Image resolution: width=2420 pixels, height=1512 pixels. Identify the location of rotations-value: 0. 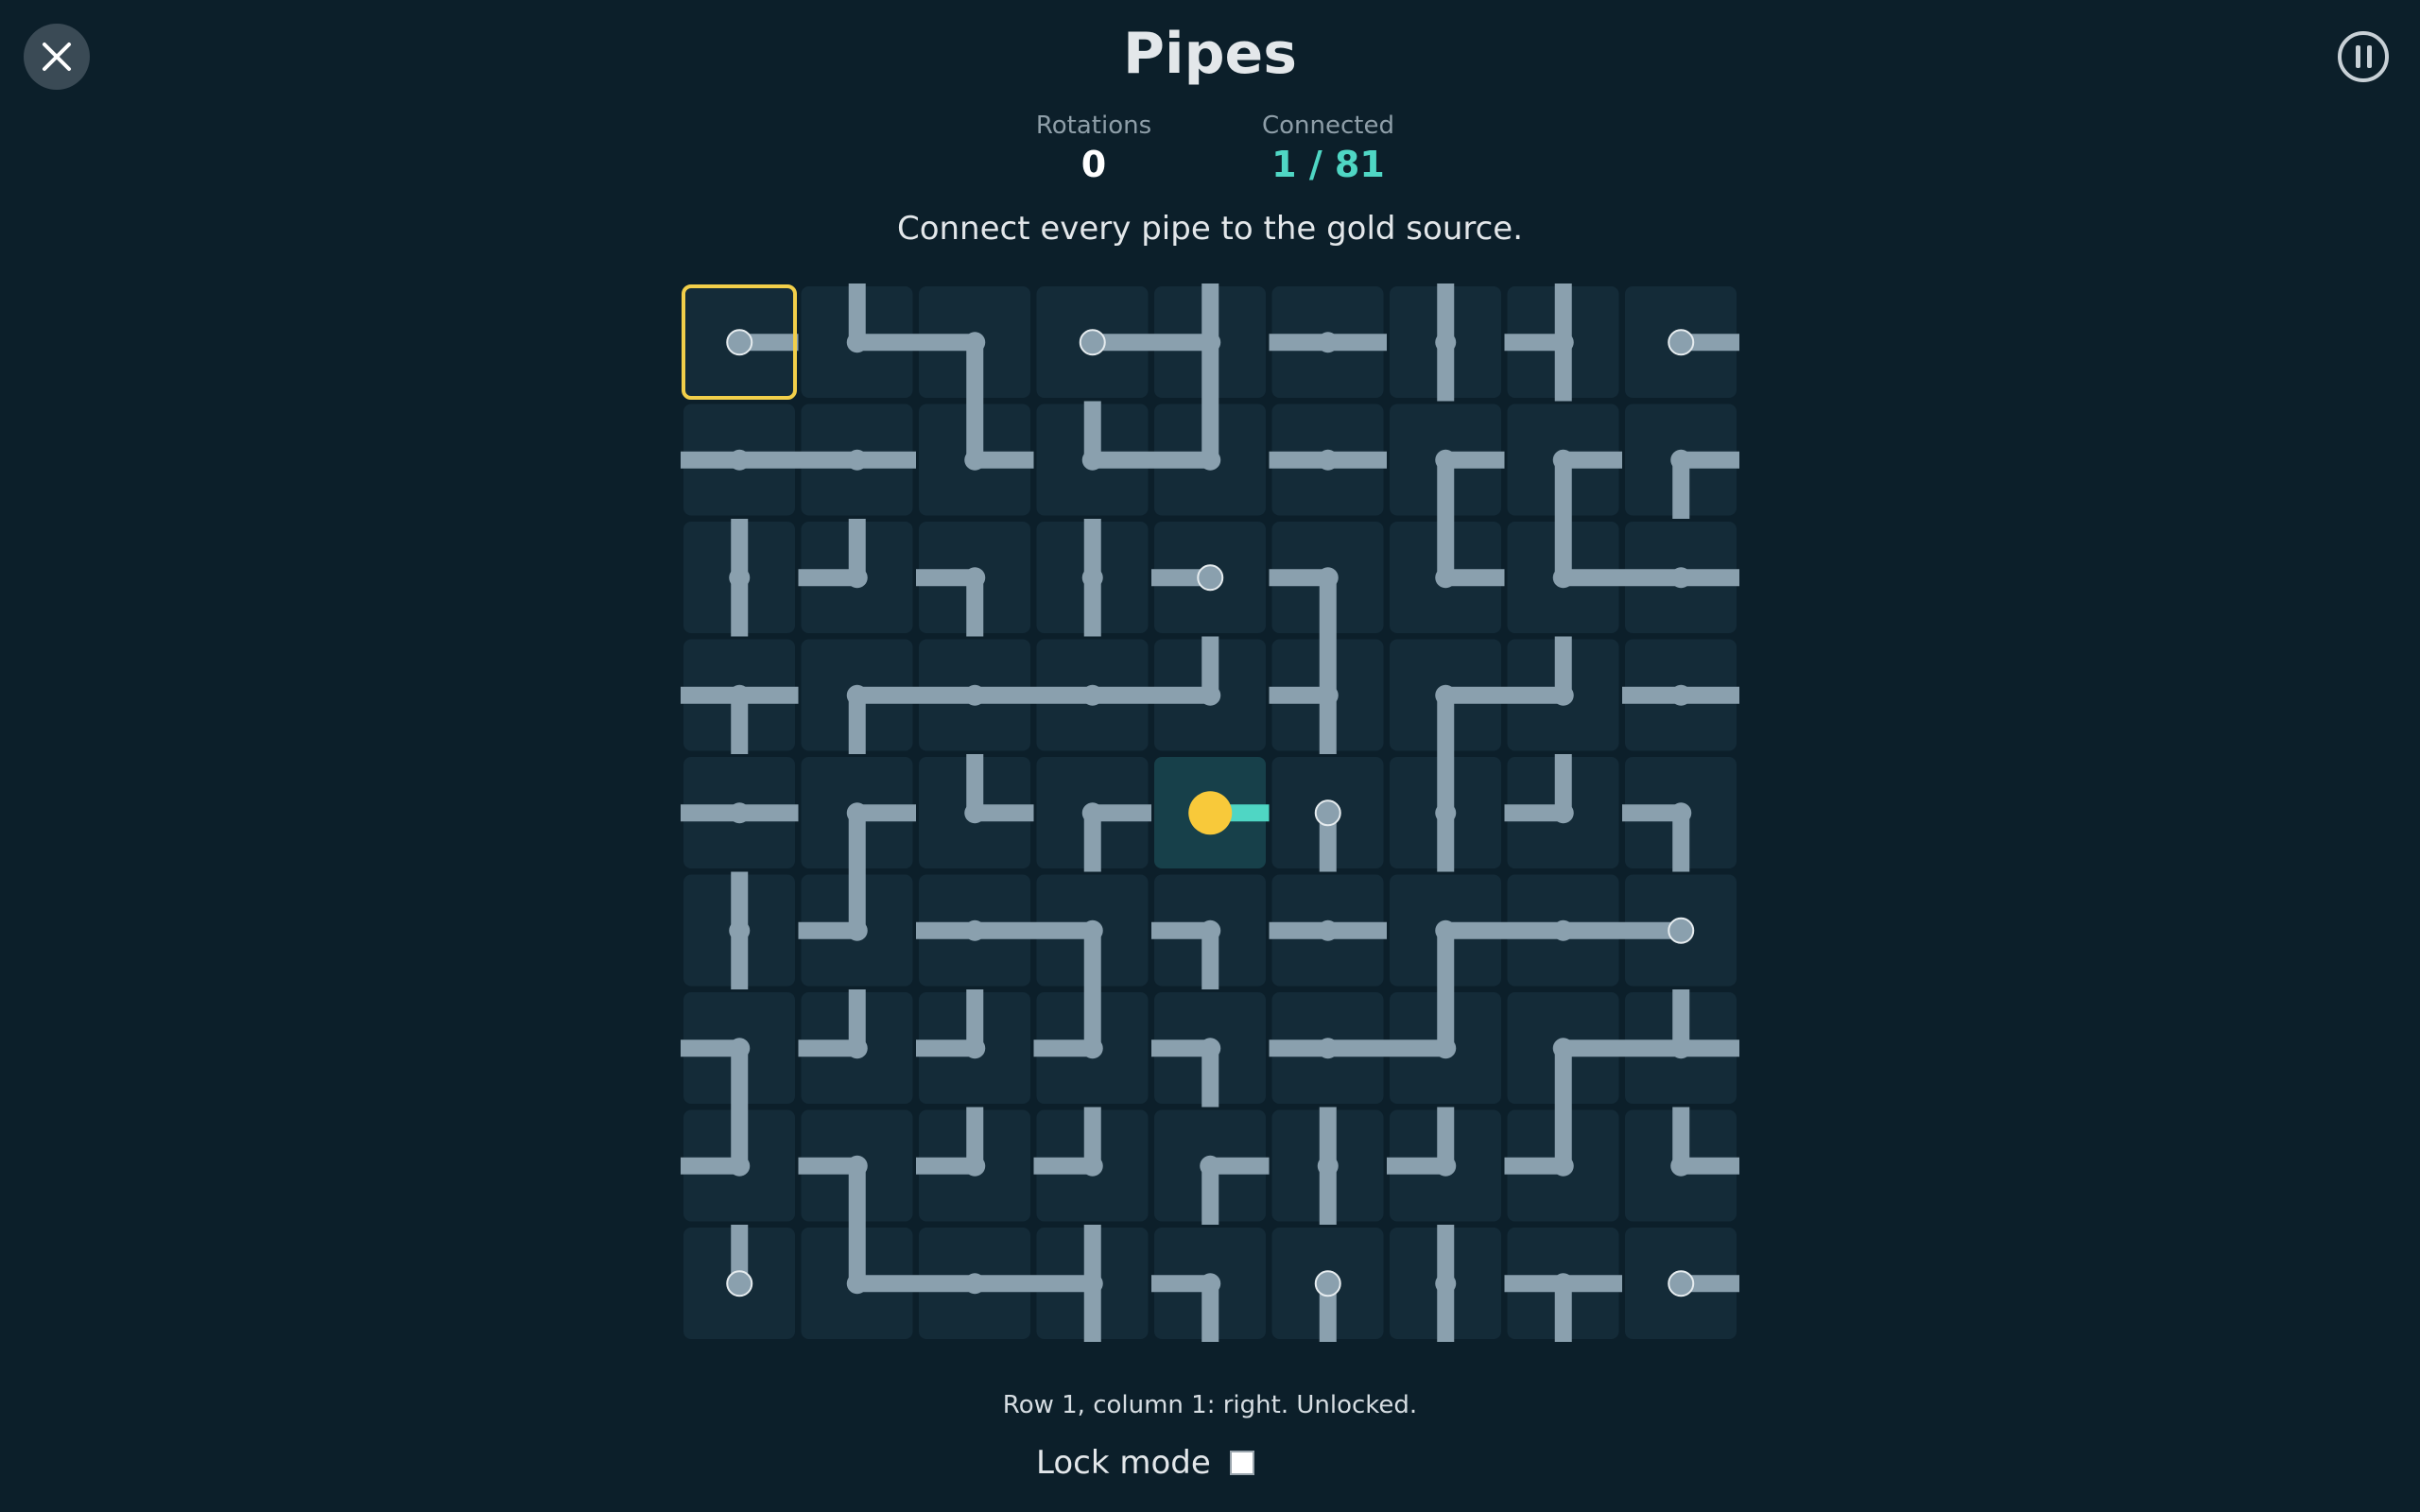
(1093, 164).